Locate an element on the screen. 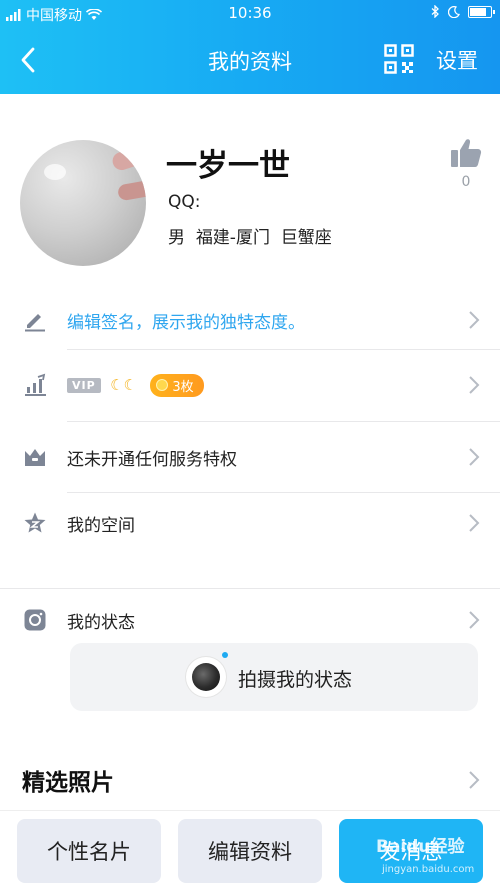 This screenshot has height=889, width=500. shoot-status-button: 拍摄我的状态 is located at coordinates (274, 677).